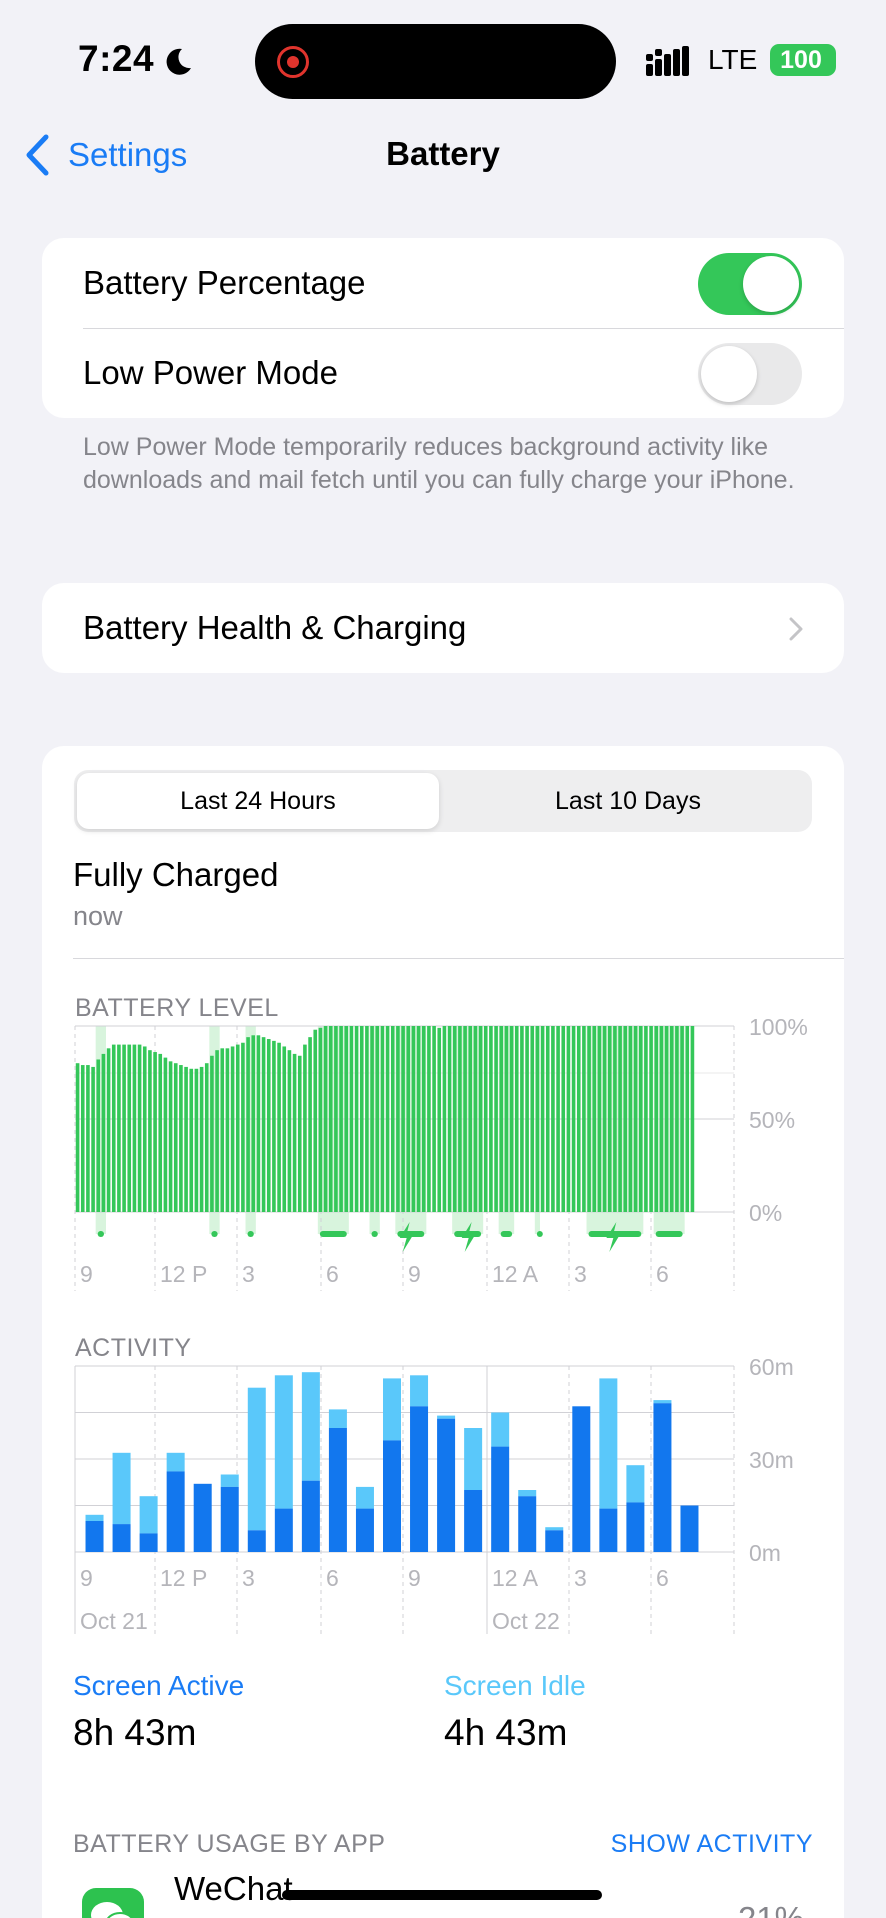  What do you see at coordinates (796, 629) in the screenshot?
I see `chevron-right-icon` at bounding box center [796, 629].